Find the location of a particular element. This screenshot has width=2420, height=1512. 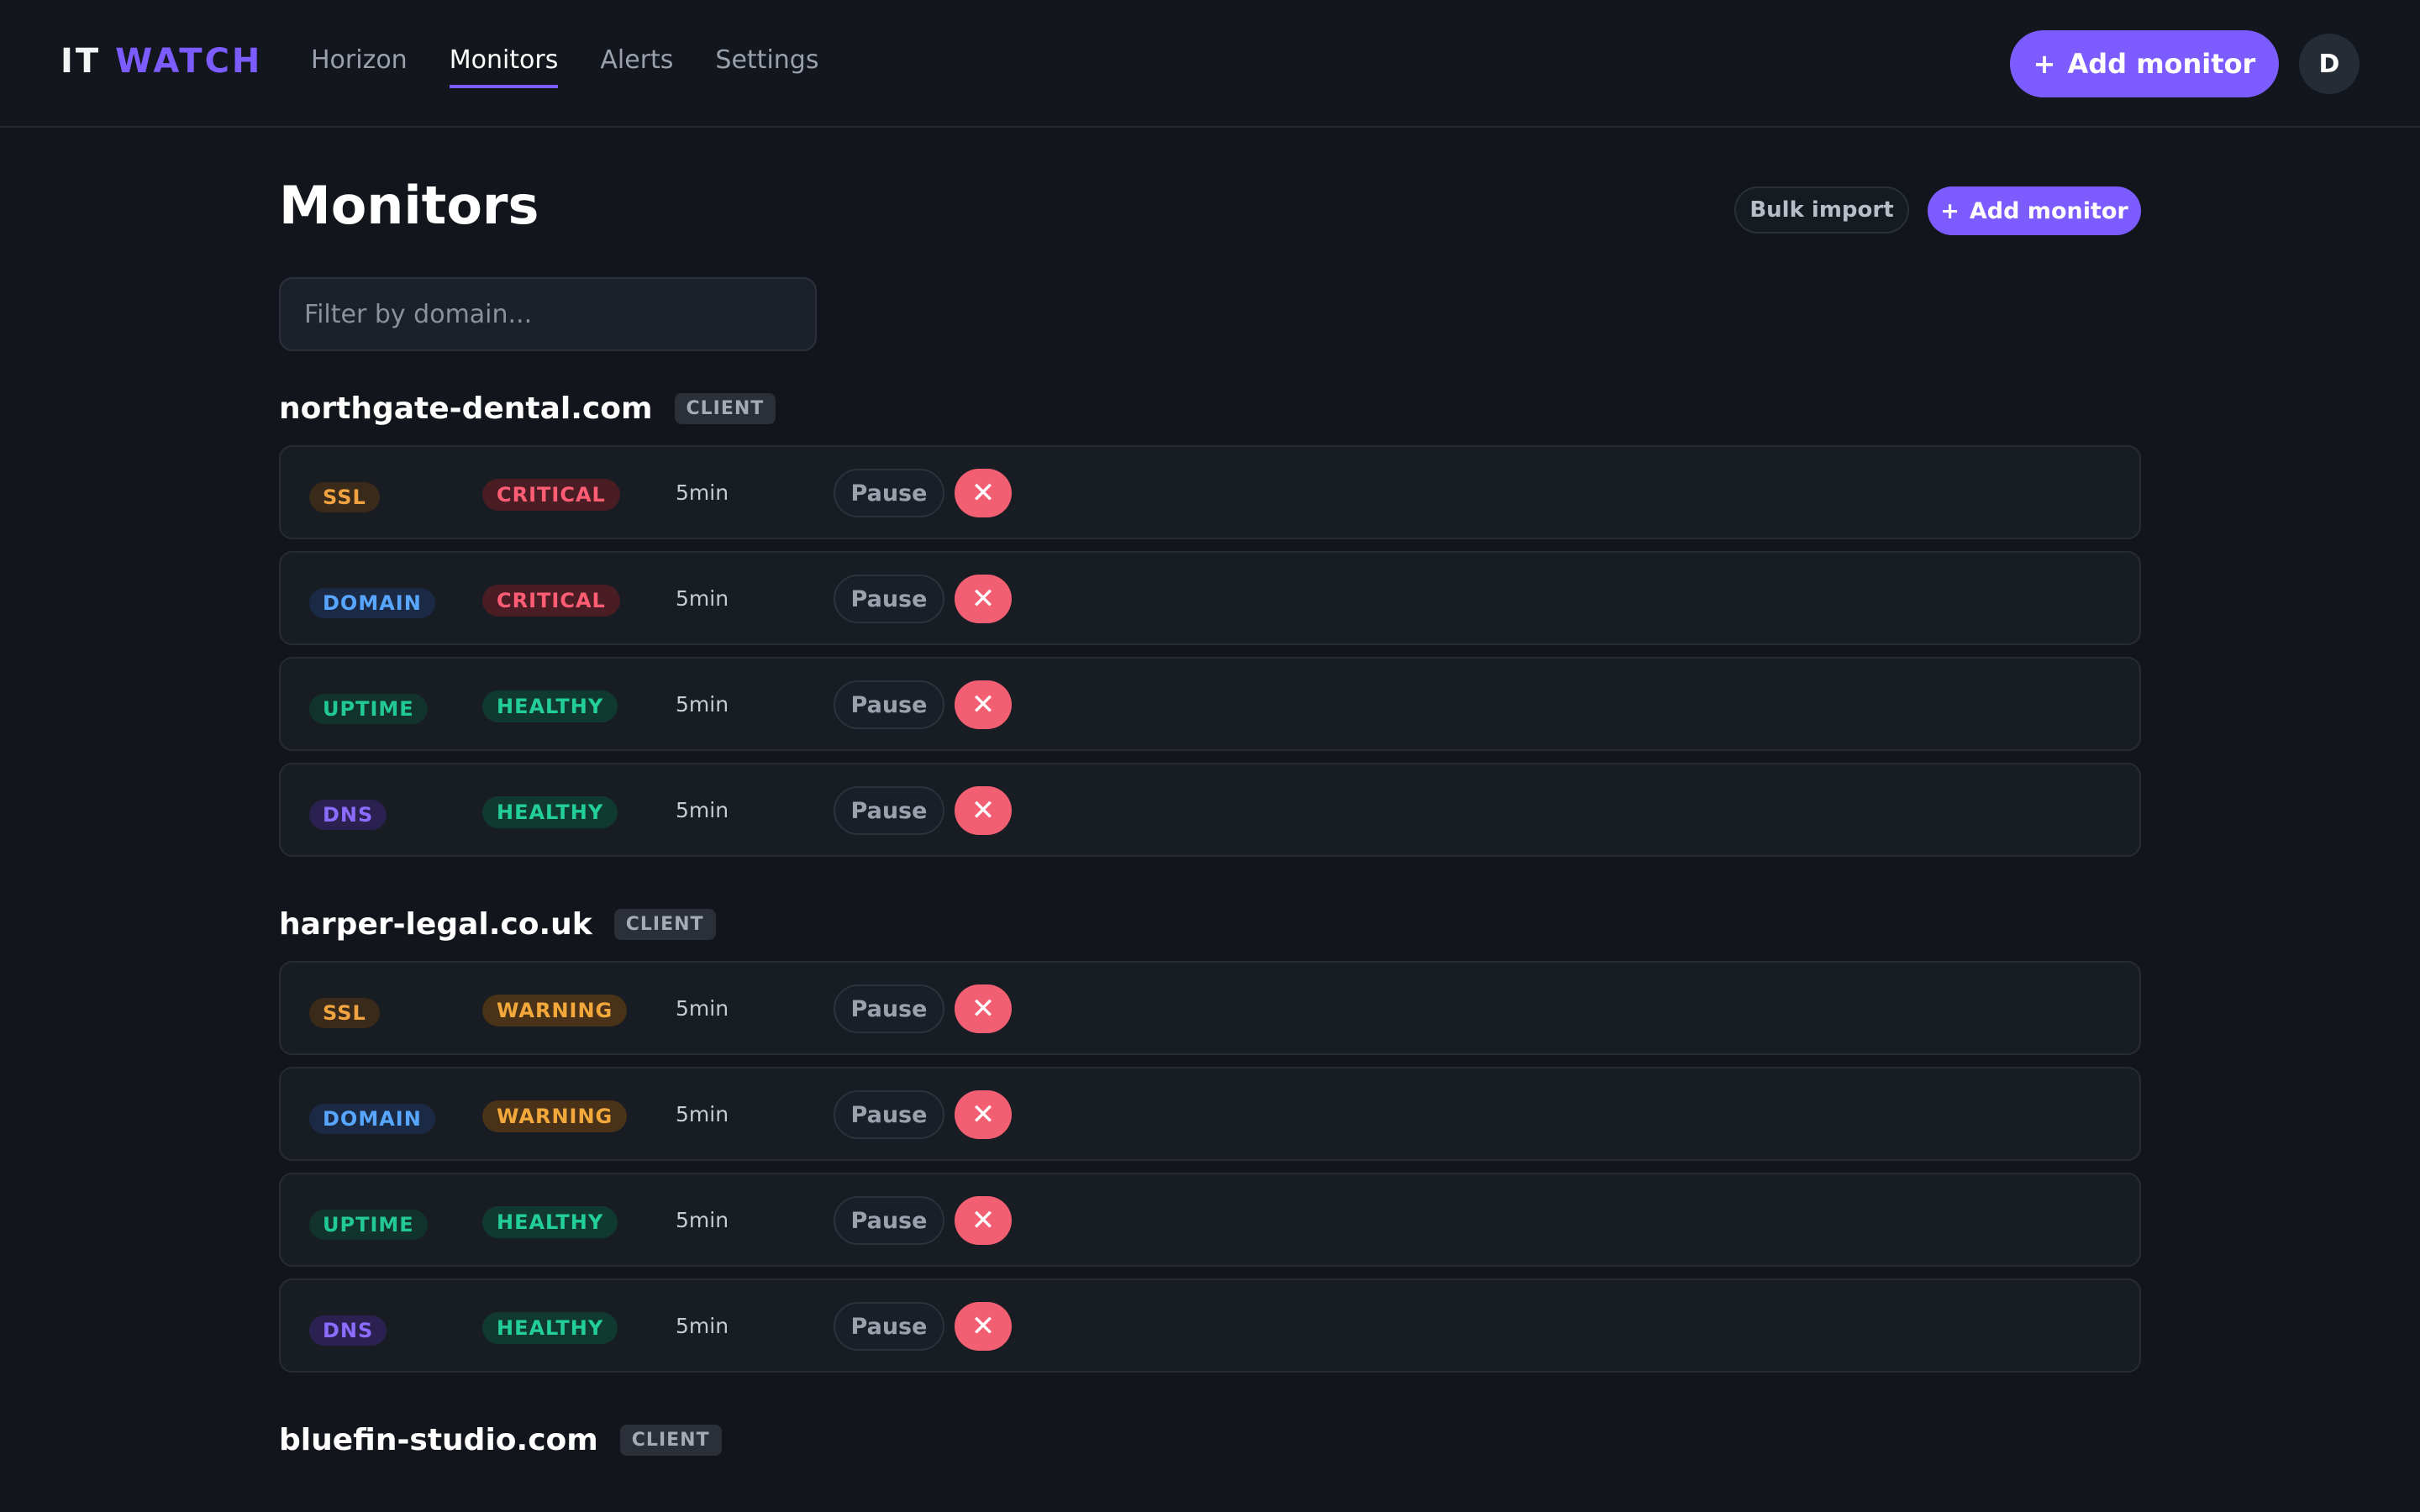

group-domain: northgate-dental.com is located at coordinates (466, 408).